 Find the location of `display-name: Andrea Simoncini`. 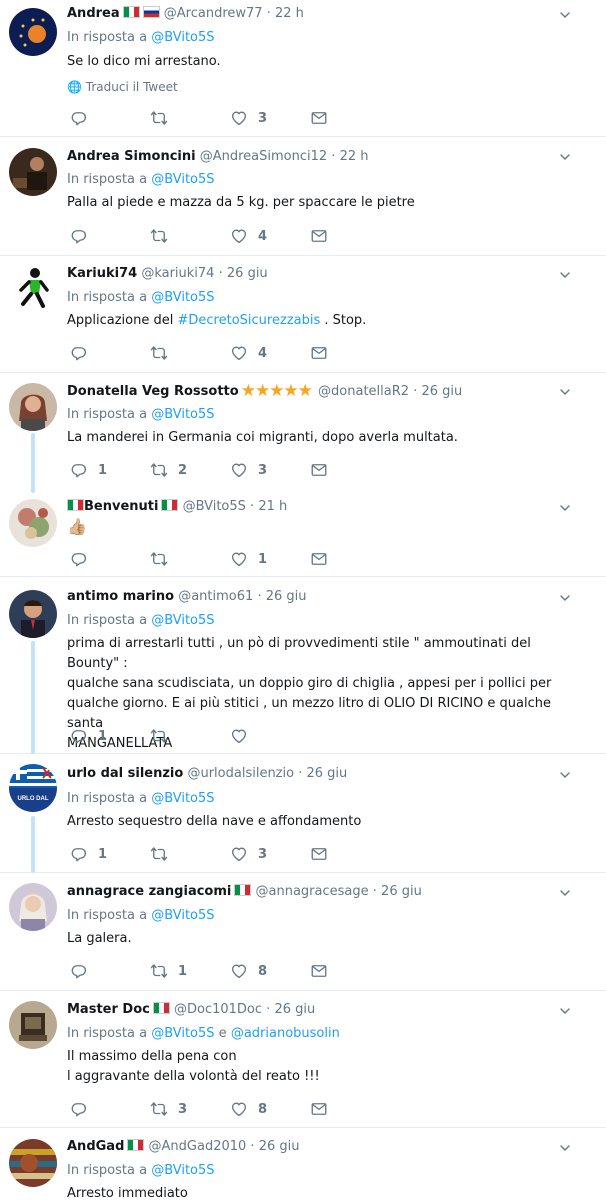

display-name: Andrea Simoncini is located at coordinates (131, 156).